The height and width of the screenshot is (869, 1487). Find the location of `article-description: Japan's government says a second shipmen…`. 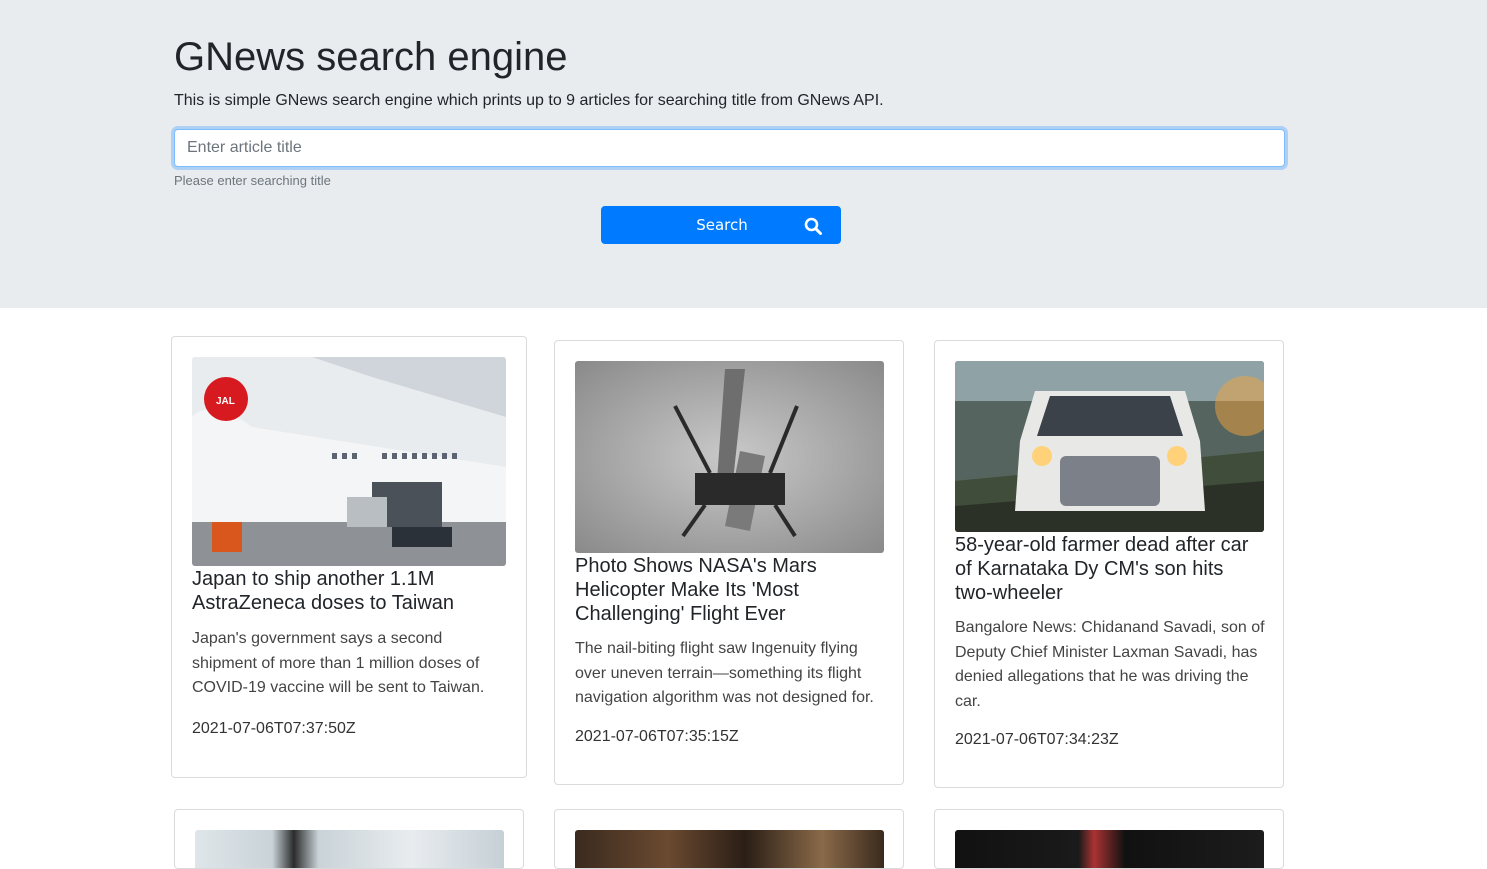

article-description: Japan's government says a second shipmen… is located at coordinates (338, 663).